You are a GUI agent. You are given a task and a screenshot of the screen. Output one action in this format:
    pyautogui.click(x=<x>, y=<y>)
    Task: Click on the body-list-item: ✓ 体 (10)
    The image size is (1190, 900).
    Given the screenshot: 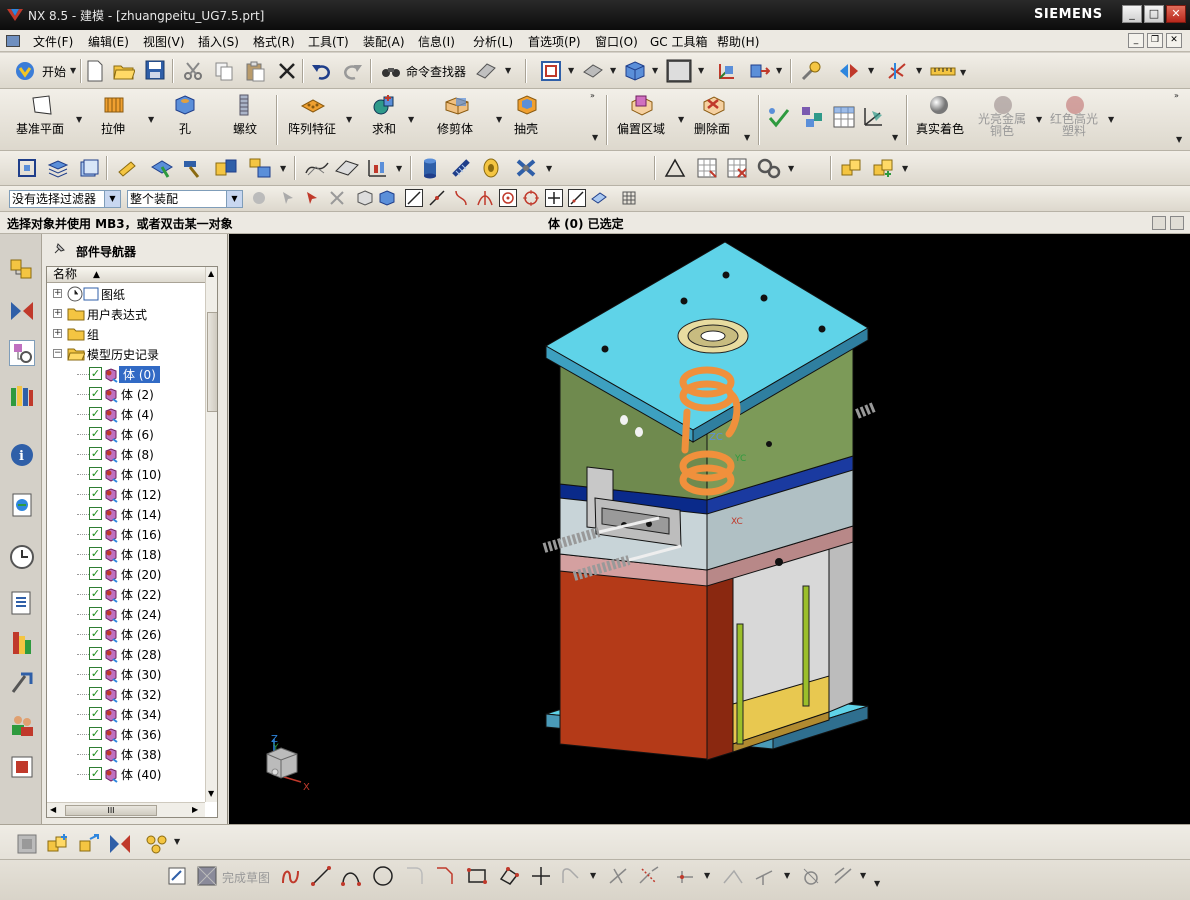 What is the action you would take?
    pyautogui.click(x=125, y=474)
    